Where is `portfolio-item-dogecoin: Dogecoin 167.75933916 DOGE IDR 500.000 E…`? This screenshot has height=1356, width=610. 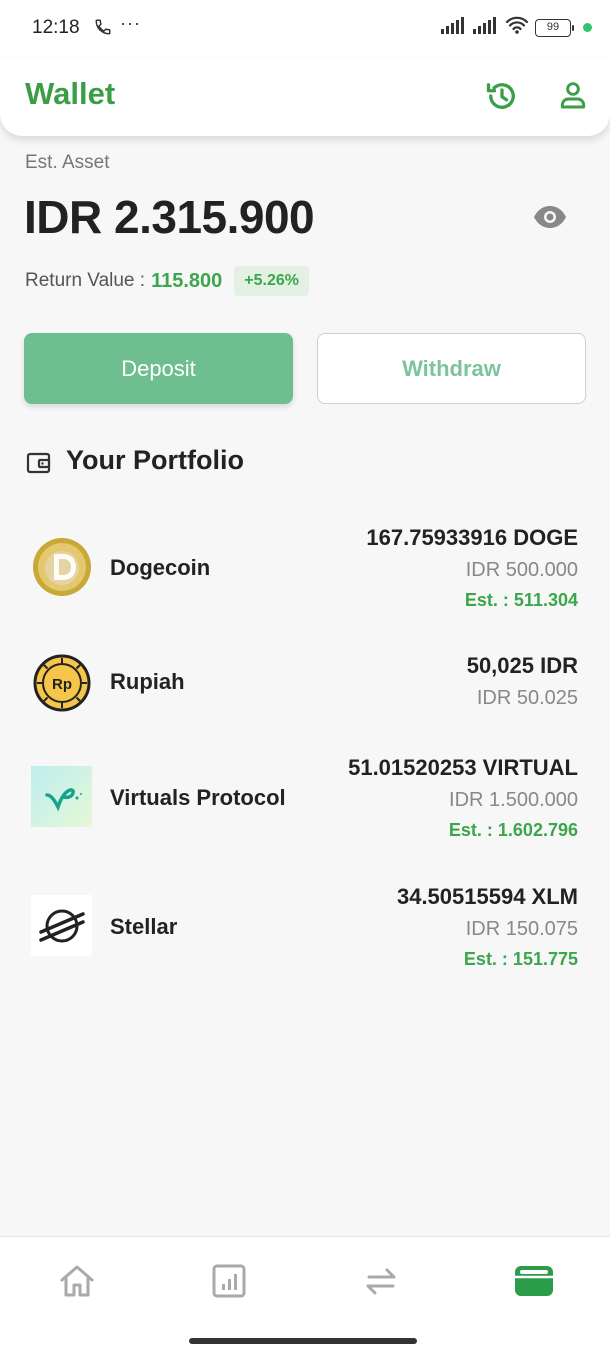 portfolio-item-dogecoin: Dogecoin 167.75933916 DOGE IDR 500.000 E… is located at coordinates (305, 570).